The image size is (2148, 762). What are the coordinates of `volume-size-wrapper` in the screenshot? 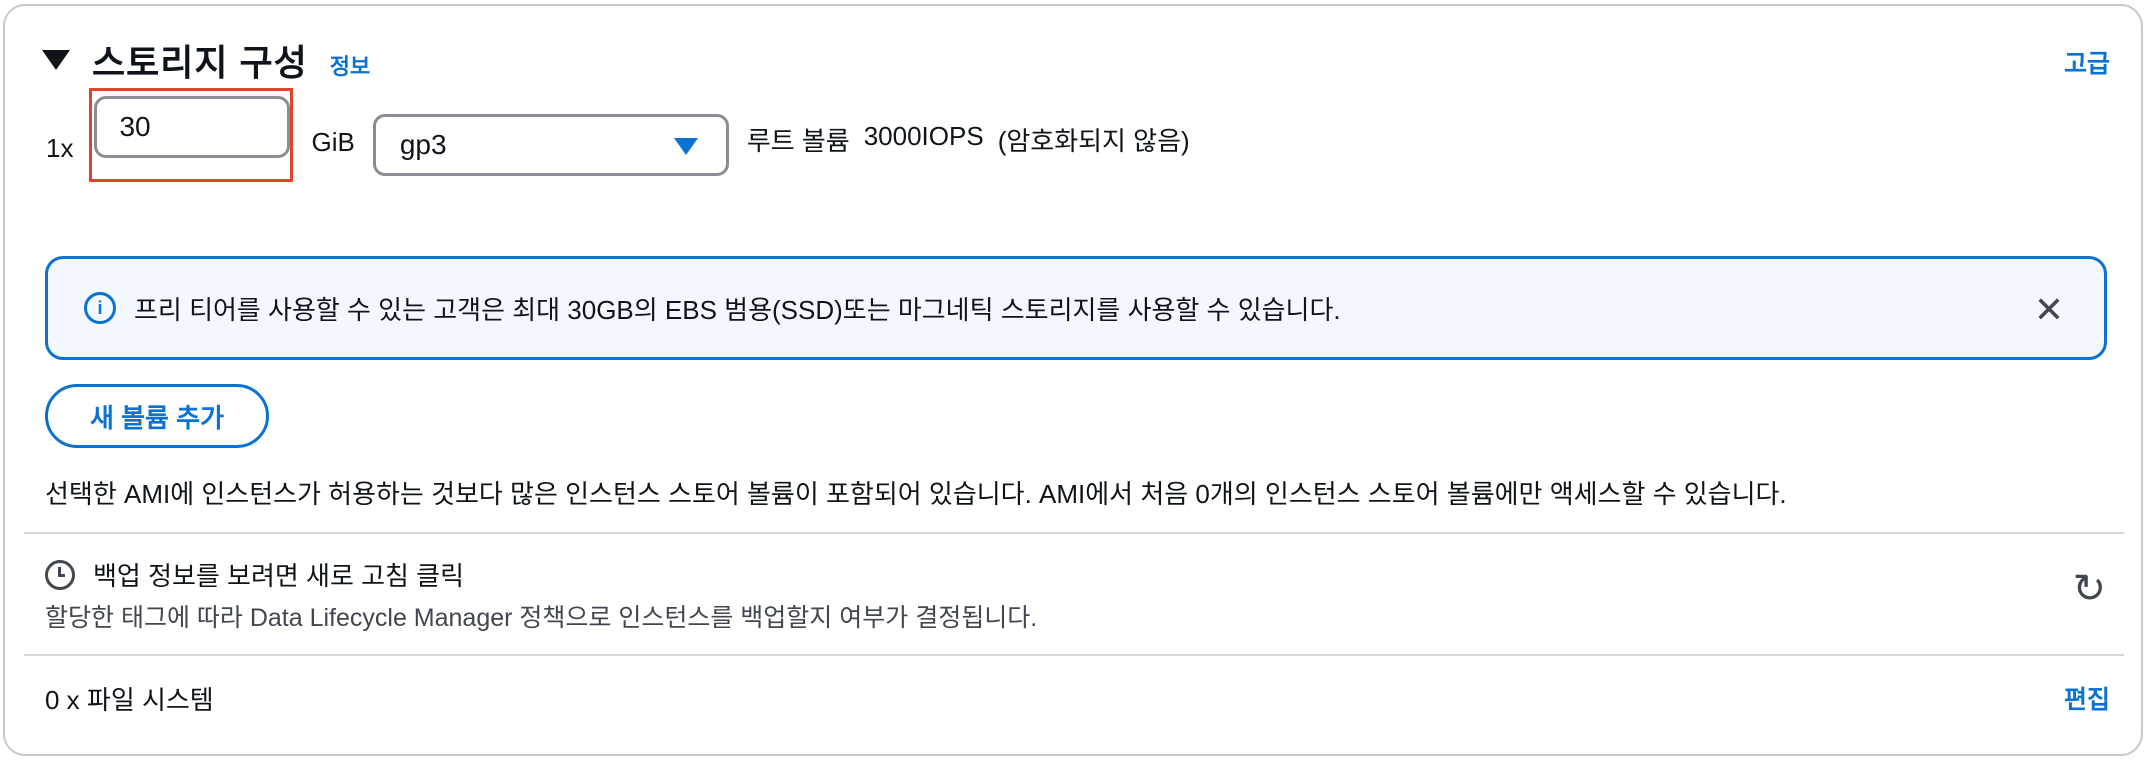 It's located at (191, 135).